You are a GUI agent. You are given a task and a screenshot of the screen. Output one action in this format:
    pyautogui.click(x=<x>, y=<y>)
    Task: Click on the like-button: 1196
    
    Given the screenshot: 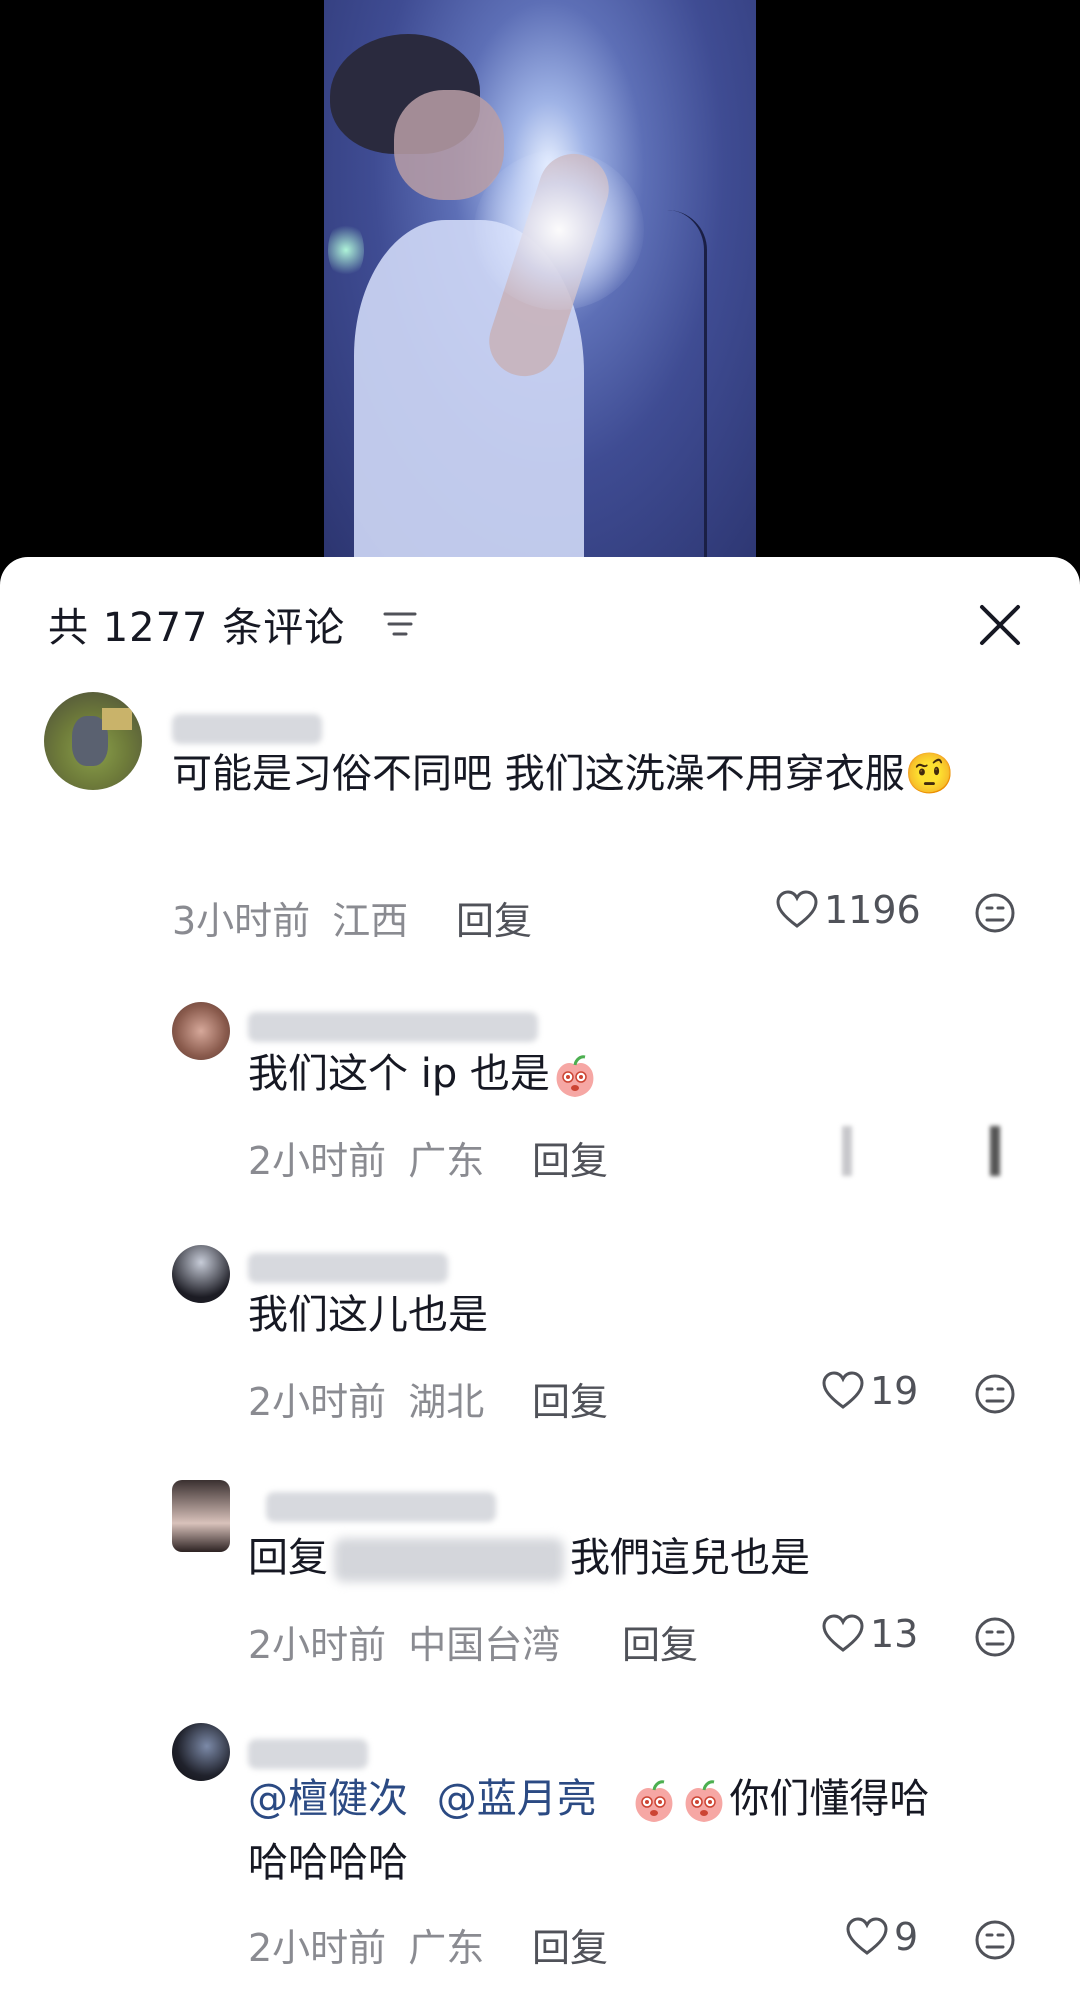 What is the action you would take?
    pyautogui.click(x=848, y=910)
    